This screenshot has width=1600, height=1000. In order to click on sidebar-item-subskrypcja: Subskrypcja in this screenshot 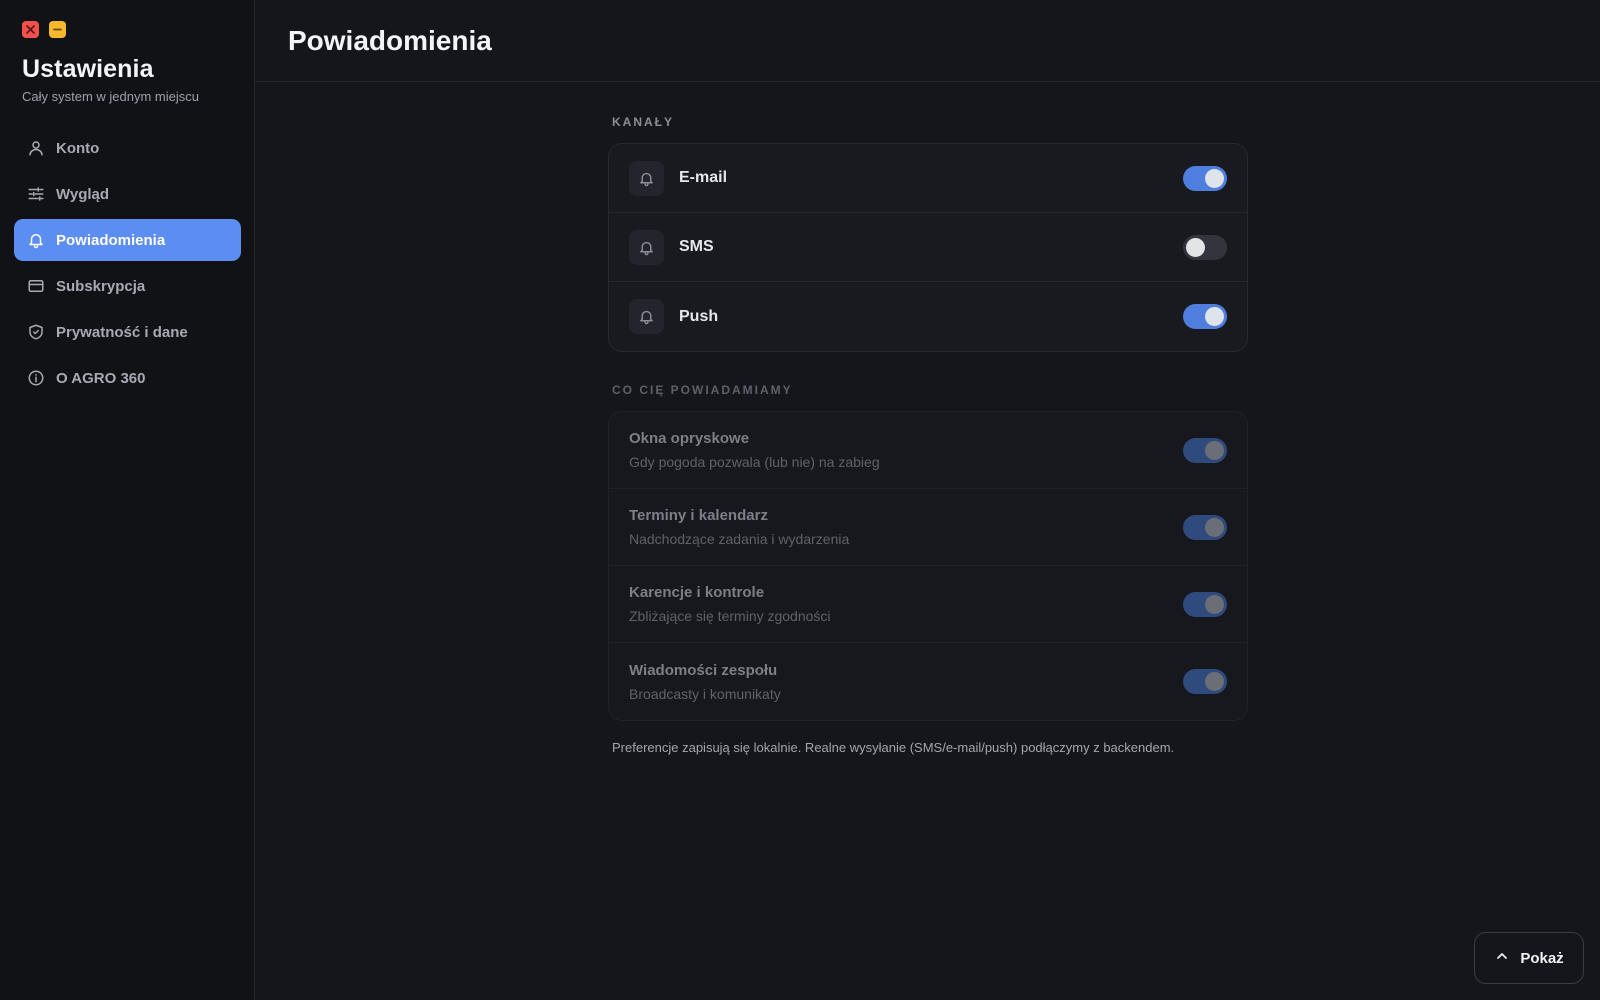, I will do `click(127, 286)`.